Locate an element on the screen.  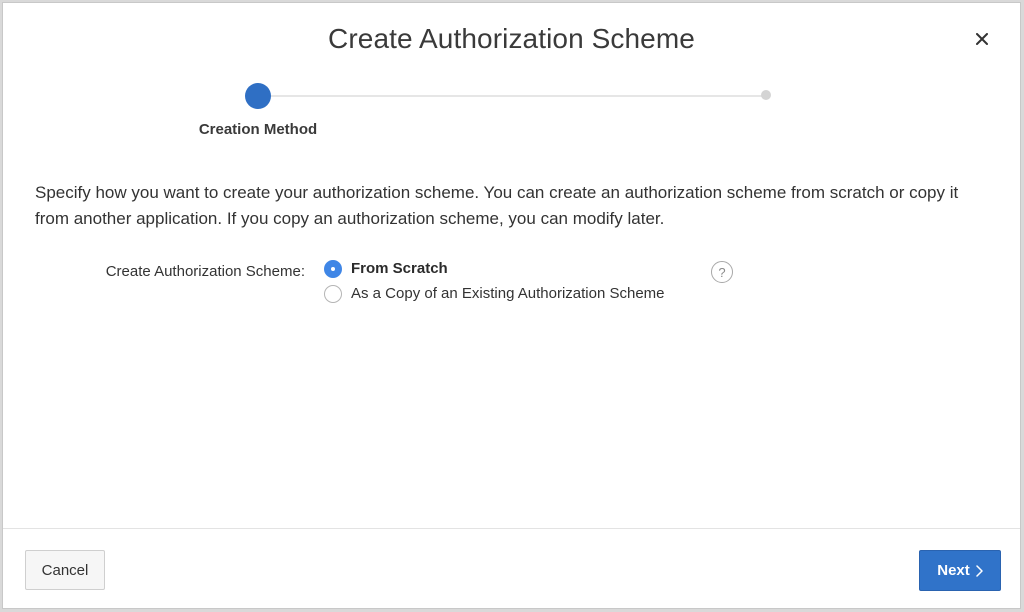
wizard-step-next-marker is located at coordinates (766, 95).